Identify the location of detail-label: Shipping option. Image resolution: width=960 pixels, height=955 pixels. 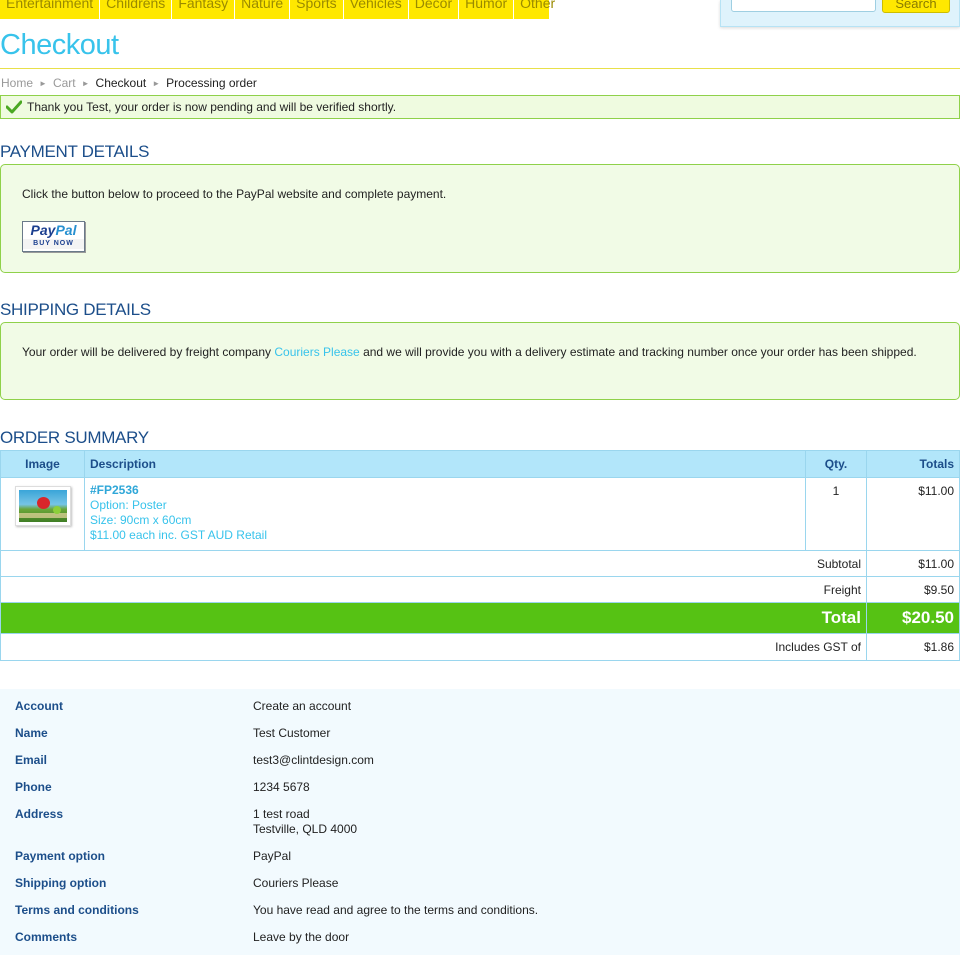
(61, 883).